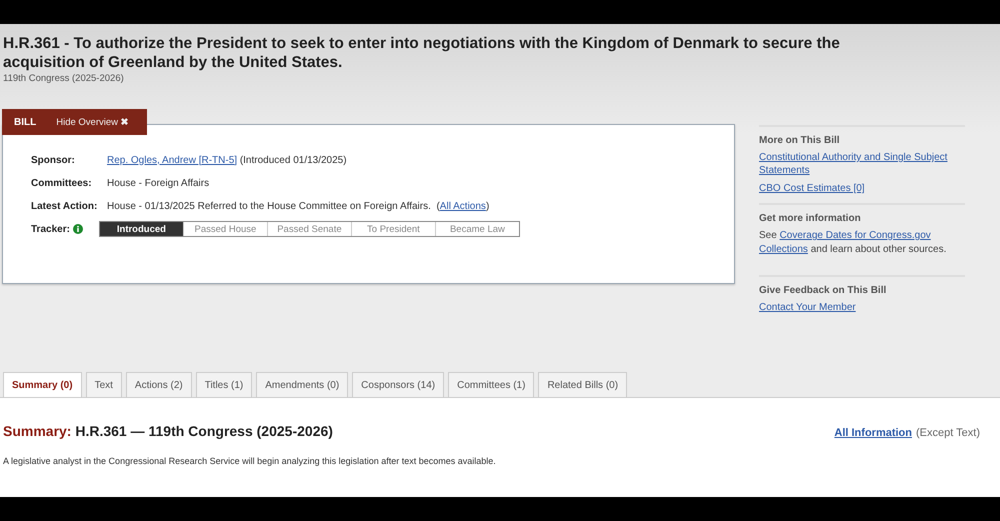  I want to click on field-value: House - 01/13/2025 Referred to the House Committee on Foreign Affairs. (, so click(273, 206).